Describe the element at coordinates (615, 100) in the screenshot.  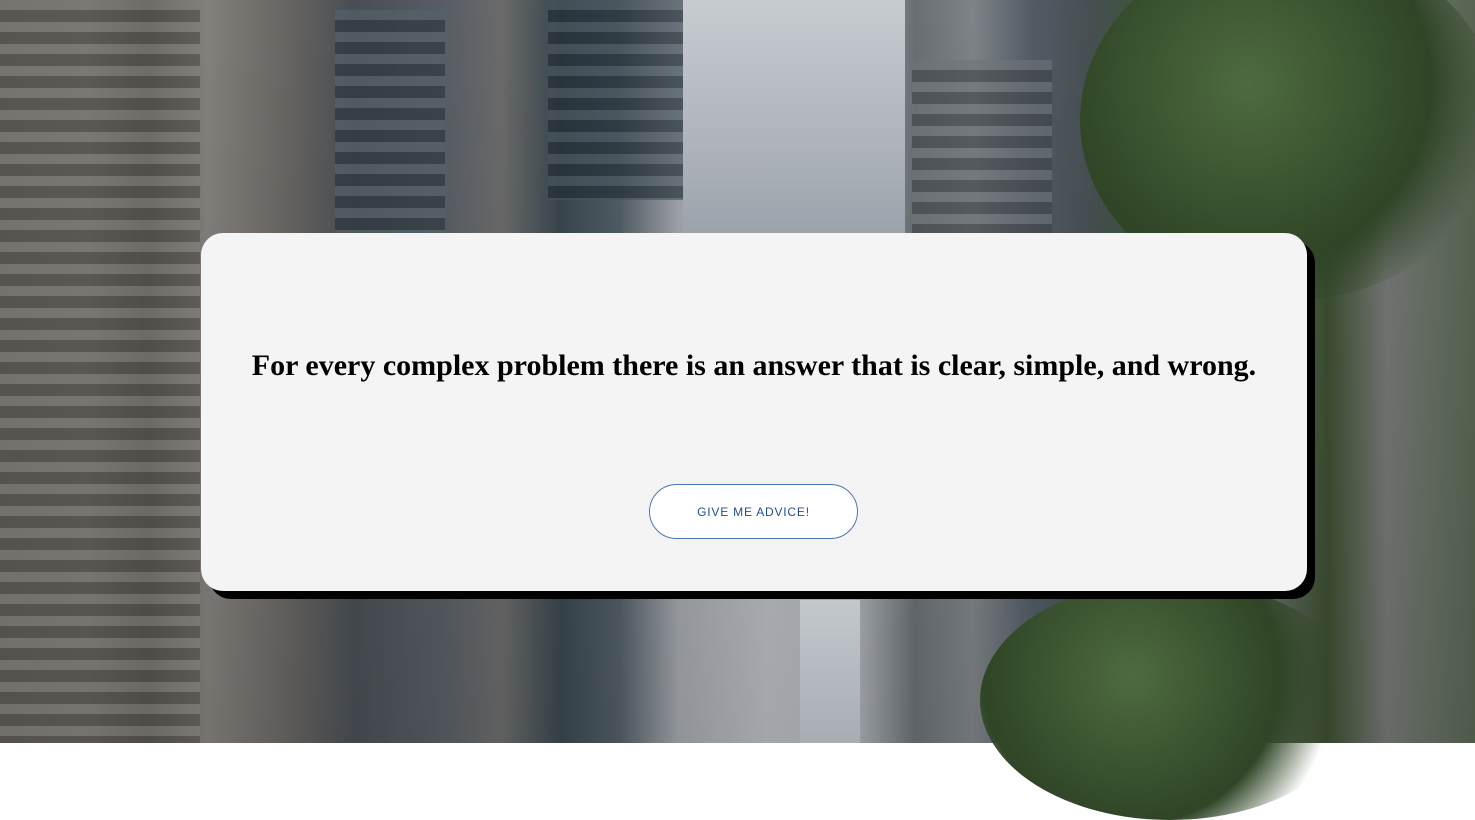
I see `building-tower` at that location.